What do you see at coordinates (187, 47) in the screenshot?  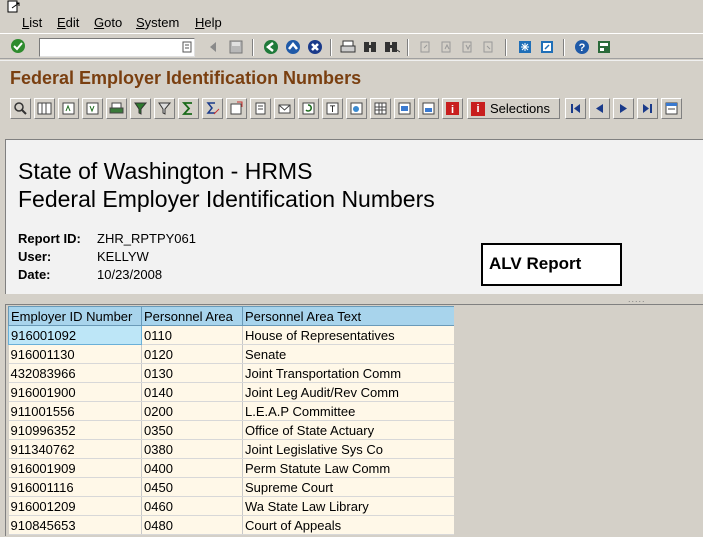 I see `command-history-icon` at bounding box center [187, 47].